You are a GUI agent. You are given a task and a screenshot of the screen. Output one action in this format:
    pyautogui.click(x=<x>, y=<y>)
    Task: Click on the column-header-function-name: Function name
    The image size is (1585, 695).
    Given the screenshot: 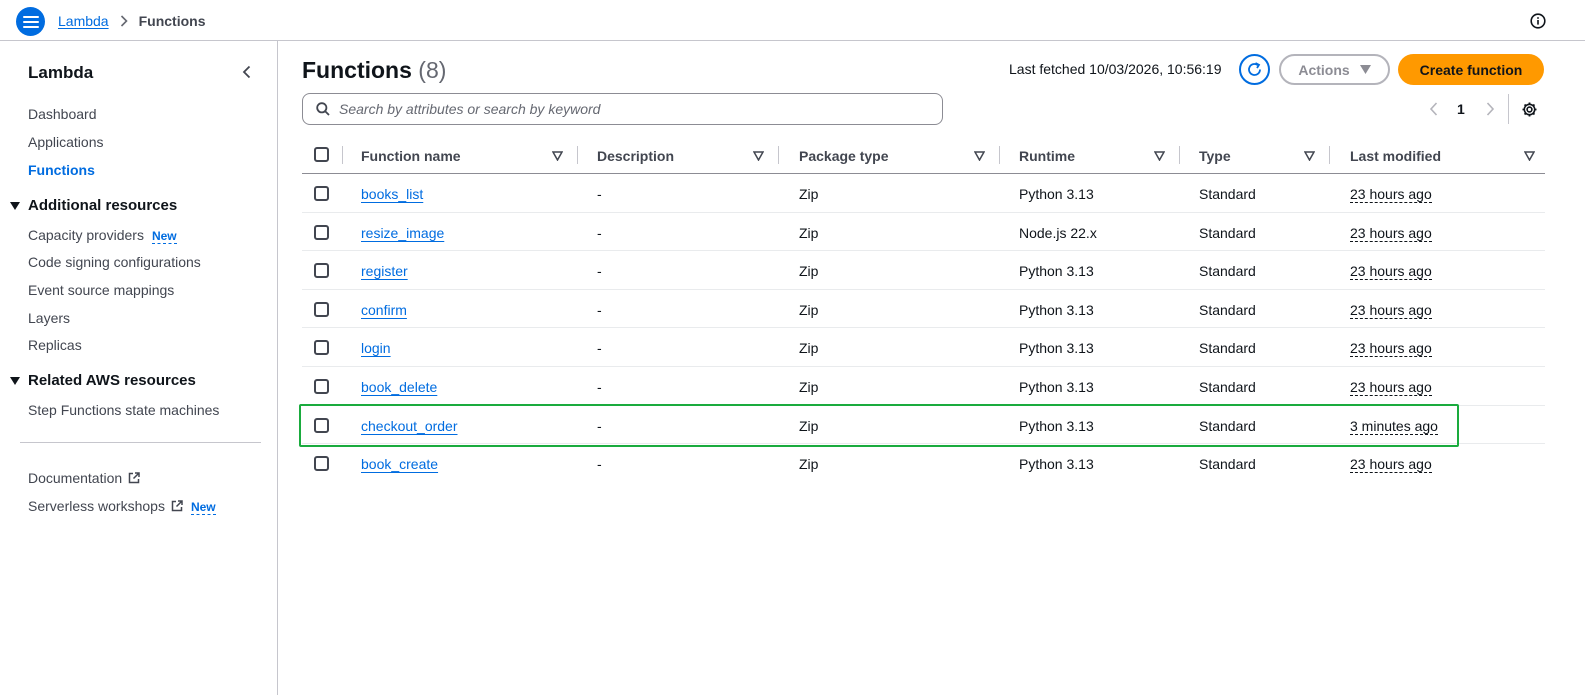 What is the action you would take?
    pyautogui.click(x=411, y=156)
    